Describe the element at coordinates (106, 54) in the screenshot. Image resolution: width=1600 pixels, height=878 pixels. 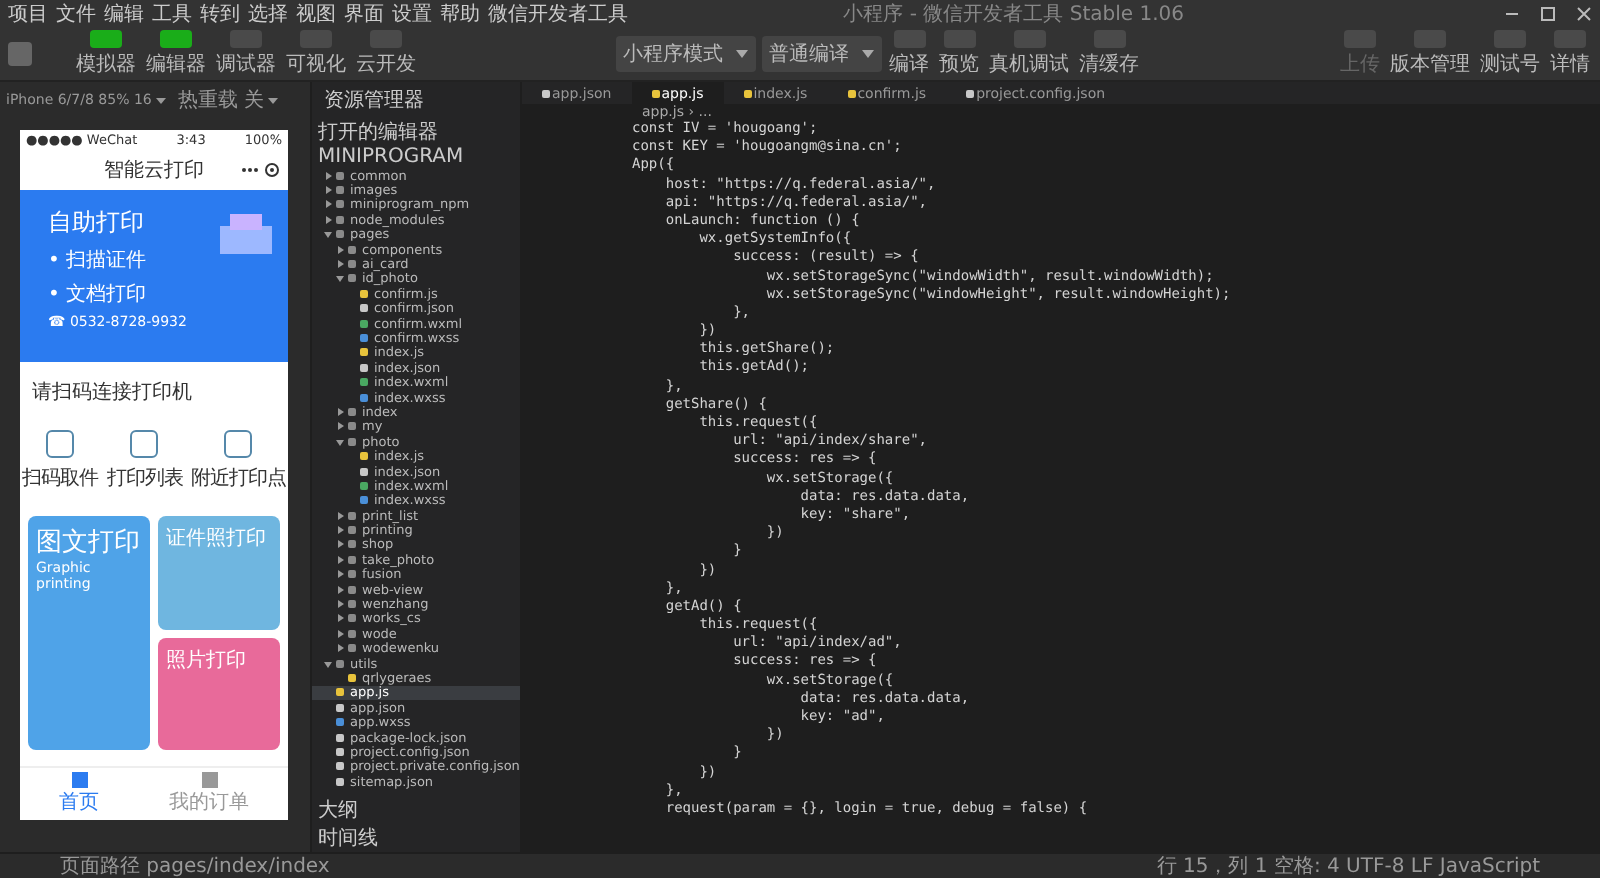
I see `mode-button: 模拟器` at that location.